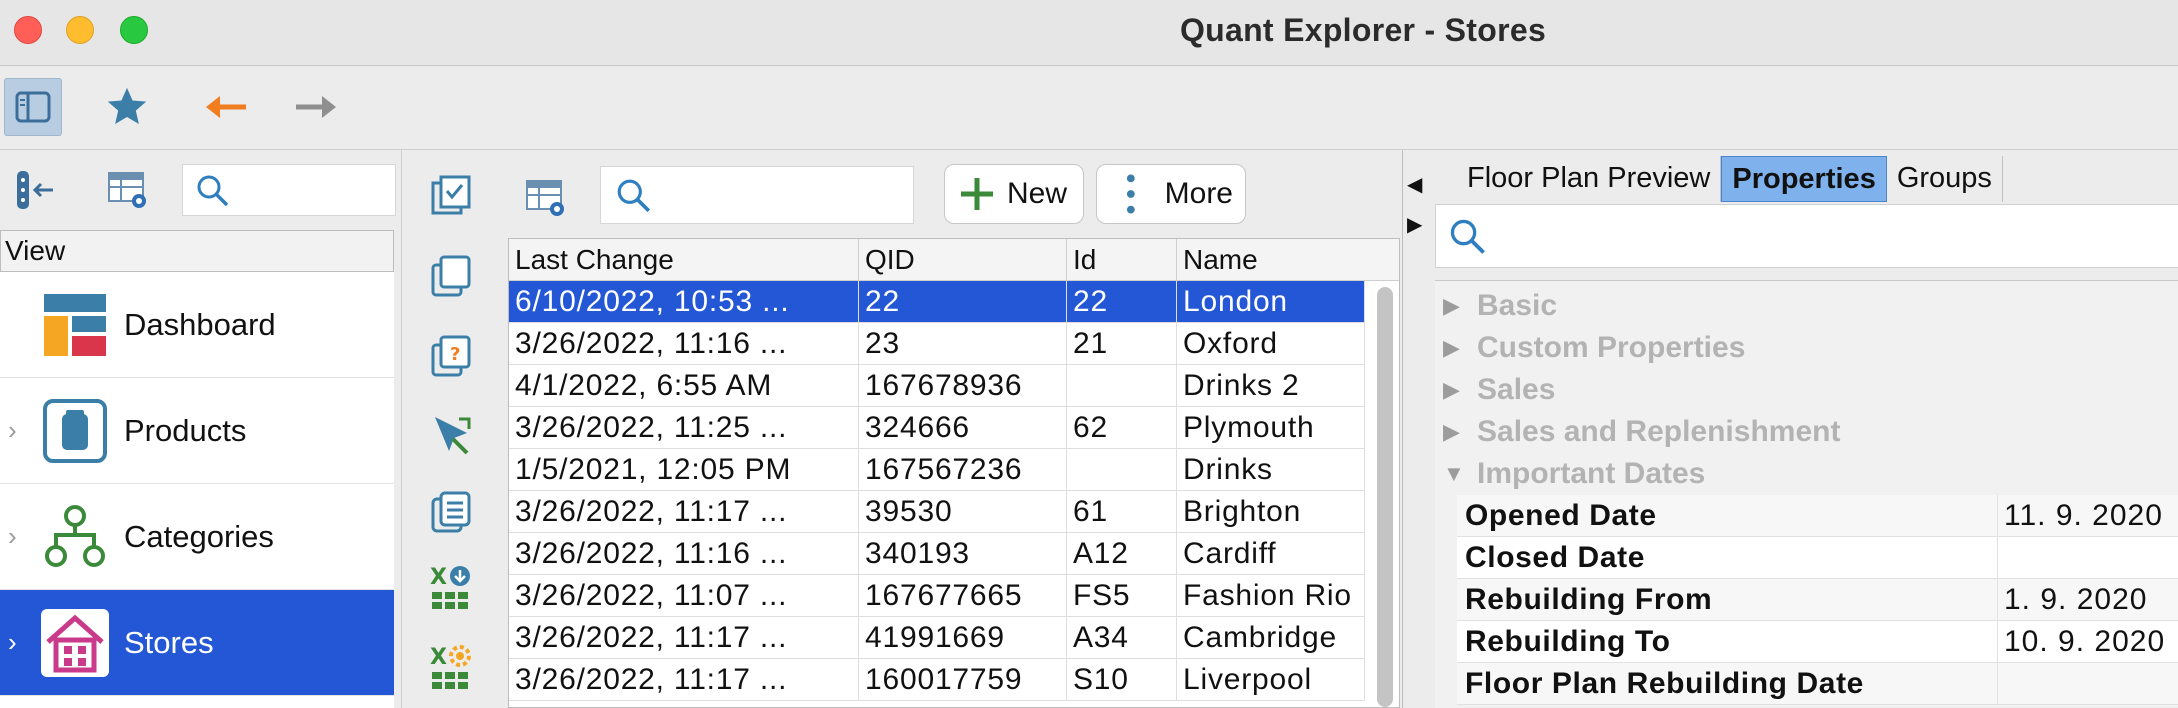 The width and height of the screenshot is (2178, 708). Describe the element at coordinates (75, 537) in the screenshot. I see `categories-icon` at that location.